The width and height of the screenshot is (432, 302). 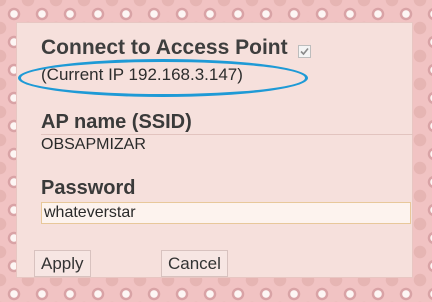 I want to click on password-label: Password, so click(x=88, y=188).